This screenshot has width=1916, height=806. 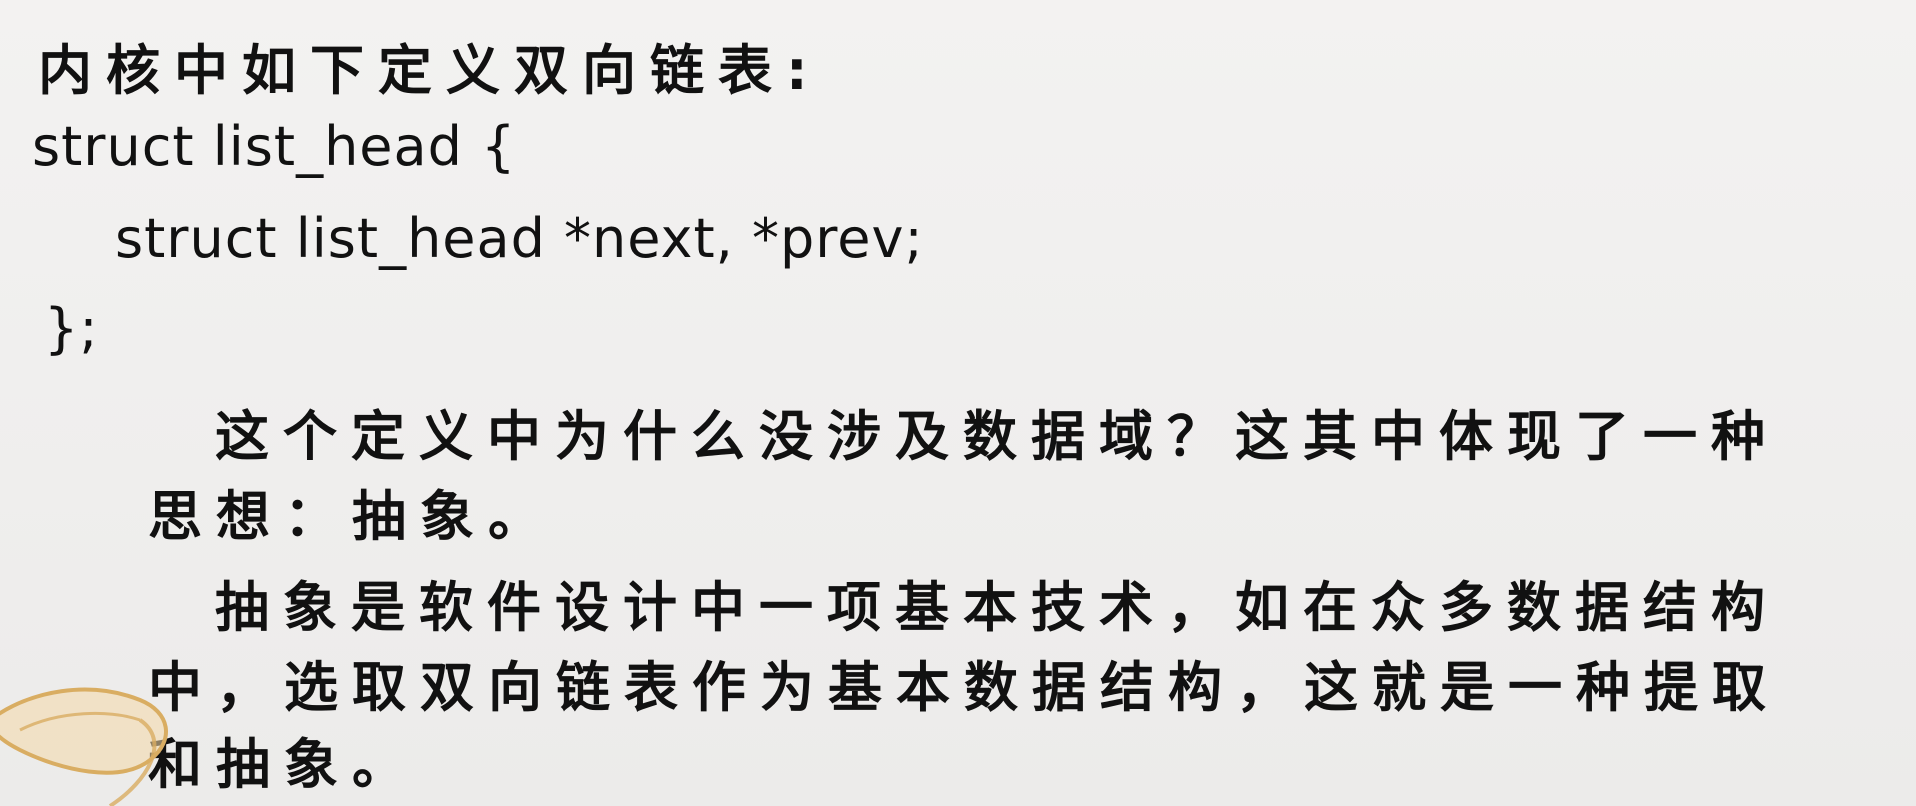 I want to click on code-line-members: struct list_head *next, *prev;, so click(x=519, y=238).